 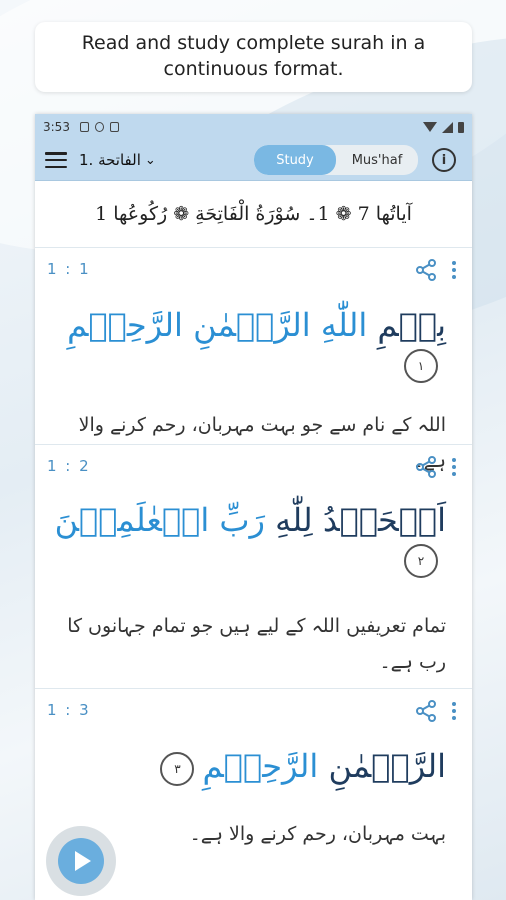 I want to click on mushaf-tab: Mus'haf, so click(x=377, y=160).